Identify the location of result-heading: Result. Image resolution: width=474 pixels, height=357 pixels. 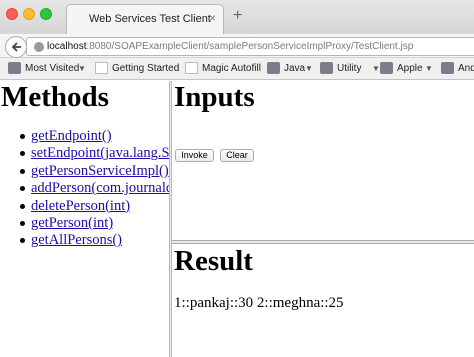
(213, 261).